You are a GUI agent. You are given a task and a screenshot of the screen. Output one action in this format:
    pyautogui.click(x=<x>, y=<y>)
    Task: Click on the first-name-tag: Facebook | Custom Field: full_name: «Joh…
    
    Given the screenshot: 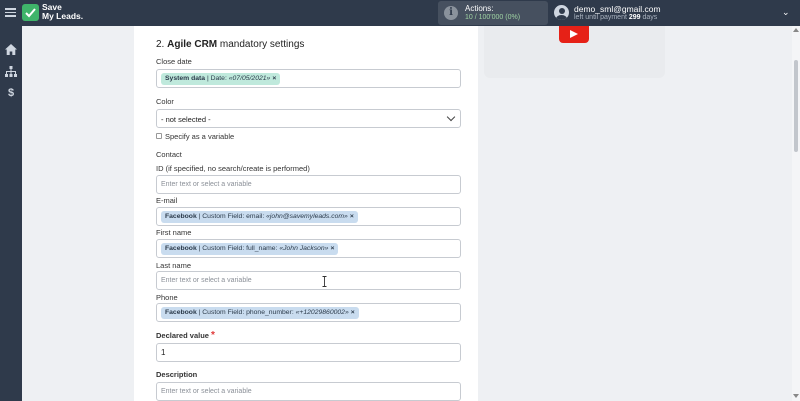 What is the action you would take?
    pyautogui.click(x=250, y=249)
    